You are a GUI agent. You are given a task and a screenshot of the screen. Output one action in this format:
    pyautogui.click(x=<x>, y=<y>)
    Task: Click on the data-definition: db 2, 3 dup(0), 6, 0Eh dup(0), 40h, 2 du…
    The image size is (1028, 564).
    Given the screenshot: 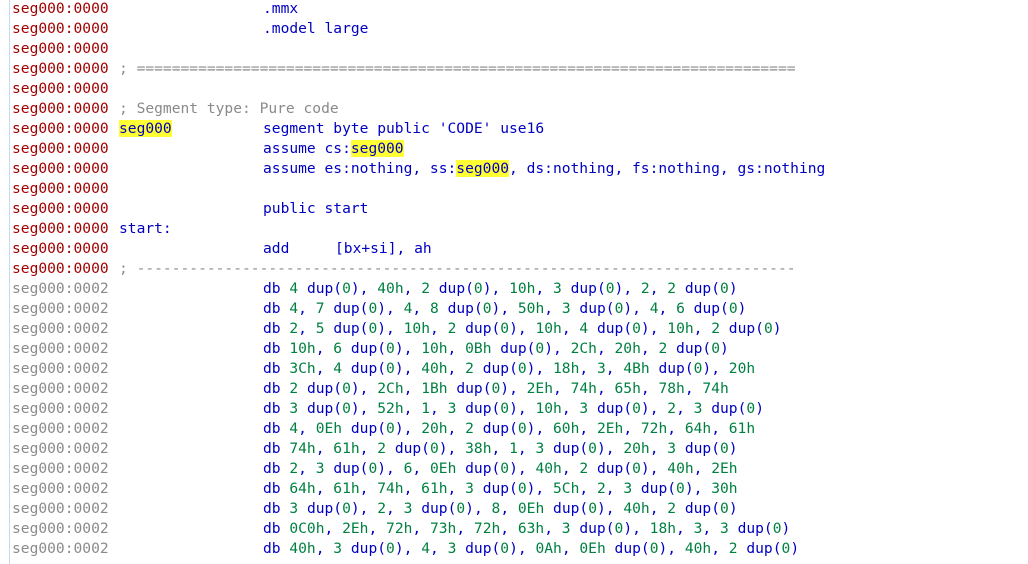 What is the action you would take?
    pyautogui.click(x=500, y=469)
    